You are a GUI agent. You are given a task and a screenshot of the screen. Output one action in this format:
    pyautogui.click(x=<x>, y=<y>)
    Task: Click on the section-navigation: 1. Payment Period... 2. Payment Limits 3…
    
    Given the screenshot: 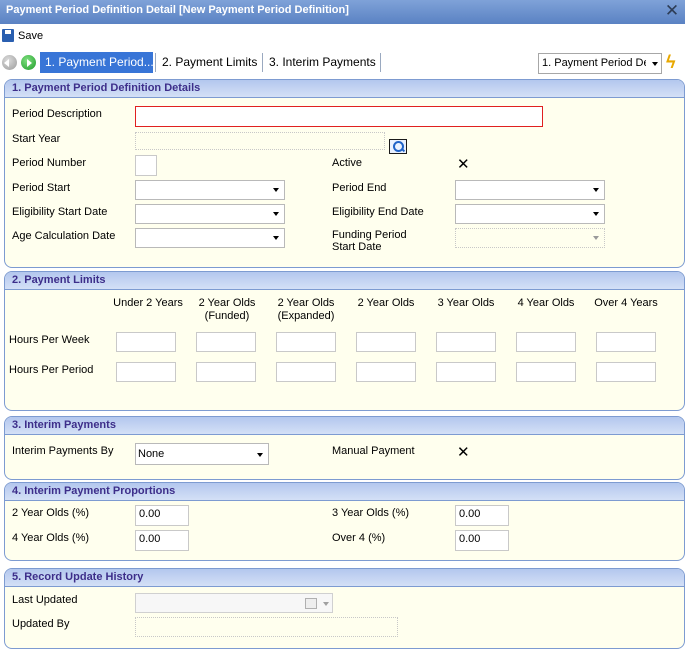 What is the action you would take?
    pyautogui.click(x=342, y=63)
    